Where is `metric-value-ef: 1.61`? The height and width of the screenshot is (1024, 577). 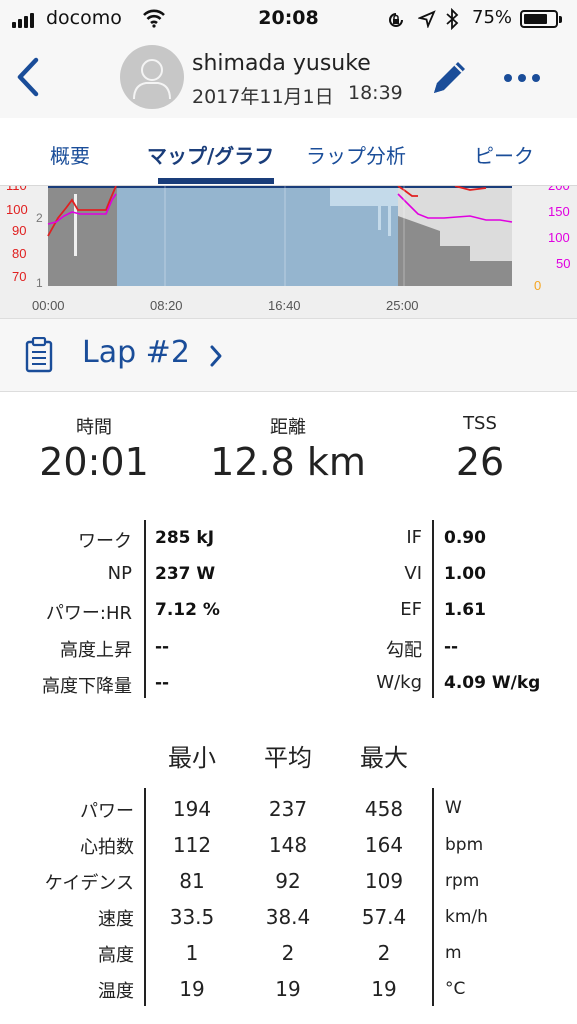 metric-value-ef: 1.61 is located at coordinates (465, 610).